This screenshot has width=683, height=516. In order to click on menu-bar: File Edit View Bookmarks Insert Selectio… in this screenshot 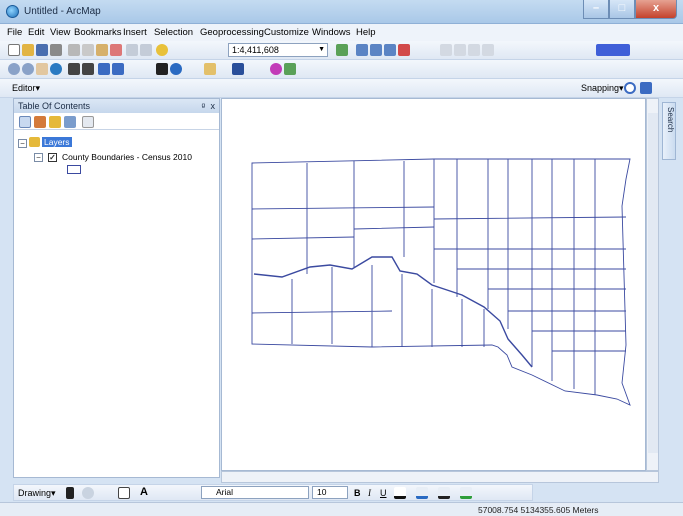, I will do `click(341, 32)`.